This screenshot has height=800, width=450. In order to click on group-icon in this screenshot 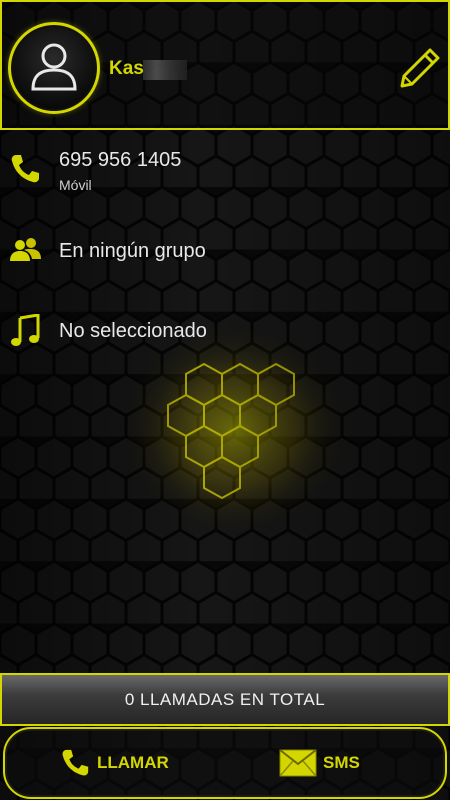, I will do `click(25, 249)`.